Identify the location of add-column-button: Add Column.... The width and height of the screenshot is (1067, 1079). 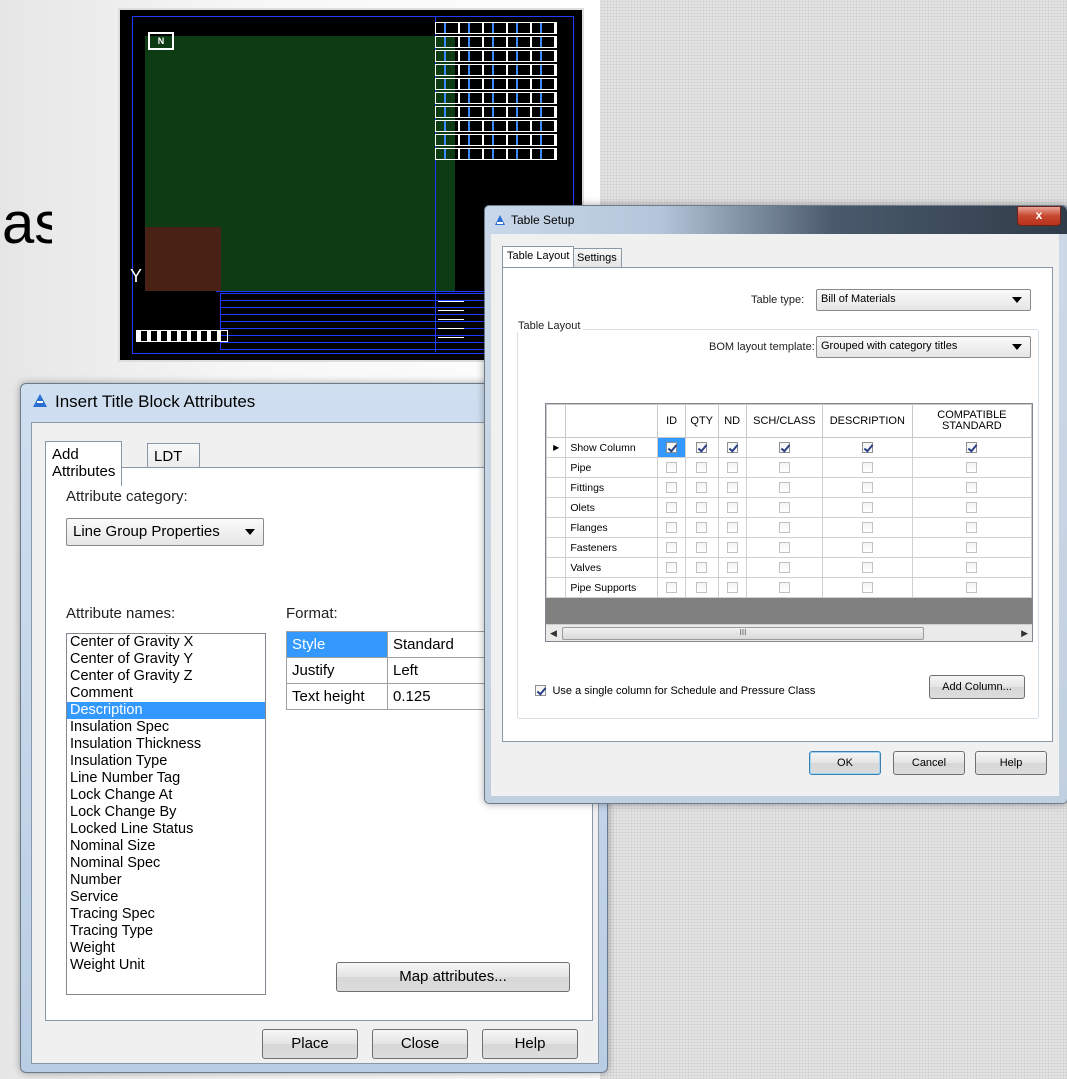
(977, 687).